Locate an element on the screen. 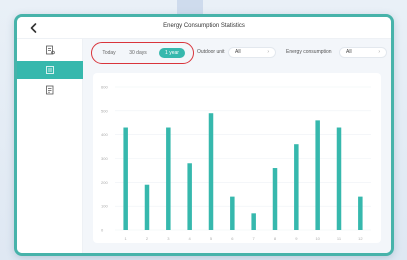 The height and width of the screenshot is (260, 407). y-tick-label: 0 is located at coordinates (102, 230).